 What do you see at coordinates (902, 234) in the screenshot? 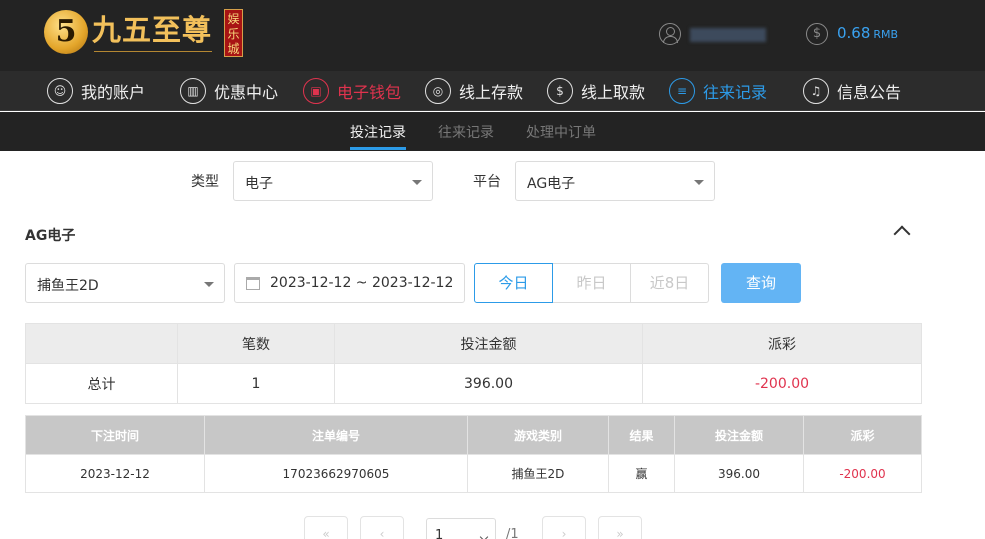
I see `collapse-chevron-up-icon` at bounding box center [902, 234].